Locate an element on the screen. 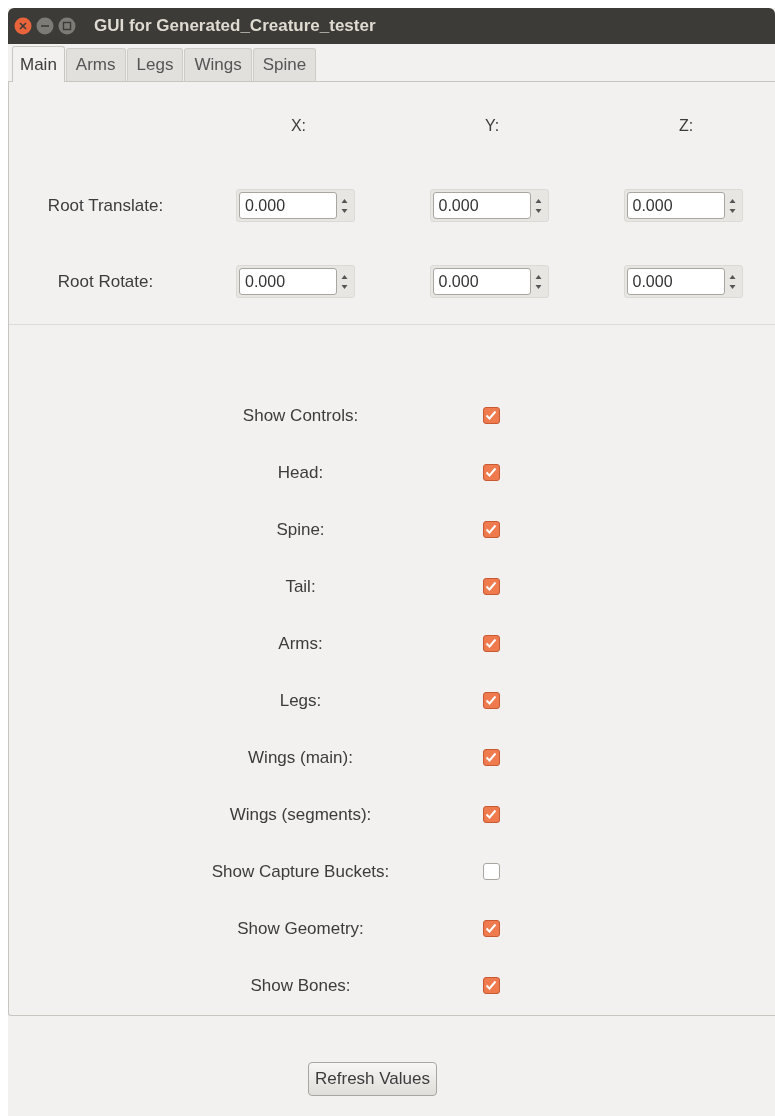 The height and width of the screenshot is (1116, 775). checkbox-label: Legs: is located at coordinates (300, 700).